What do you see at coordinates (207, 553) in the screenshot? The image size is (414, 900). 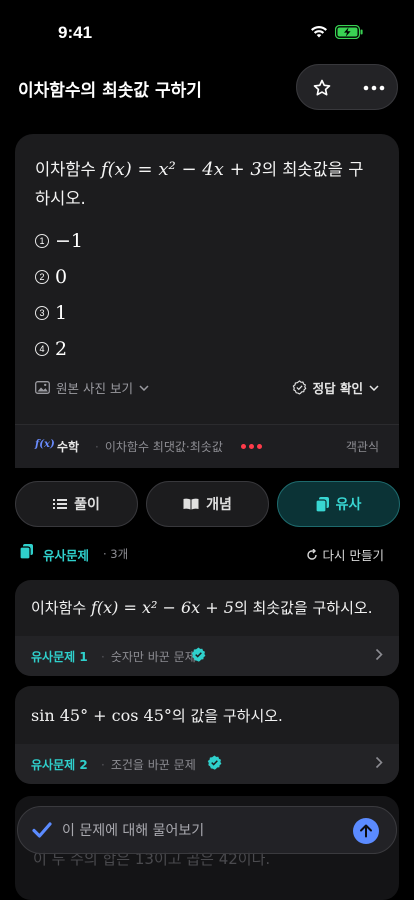 I see `similar-header: 유사문제 · 3개 다시 만들기` at bounding box center [207, 553].